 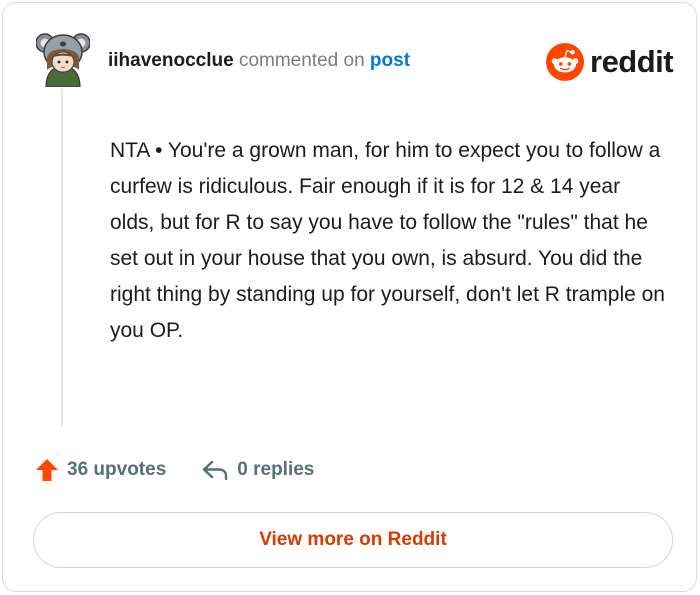 I want to click on action-text: commented on, so click(x=301, y=60).